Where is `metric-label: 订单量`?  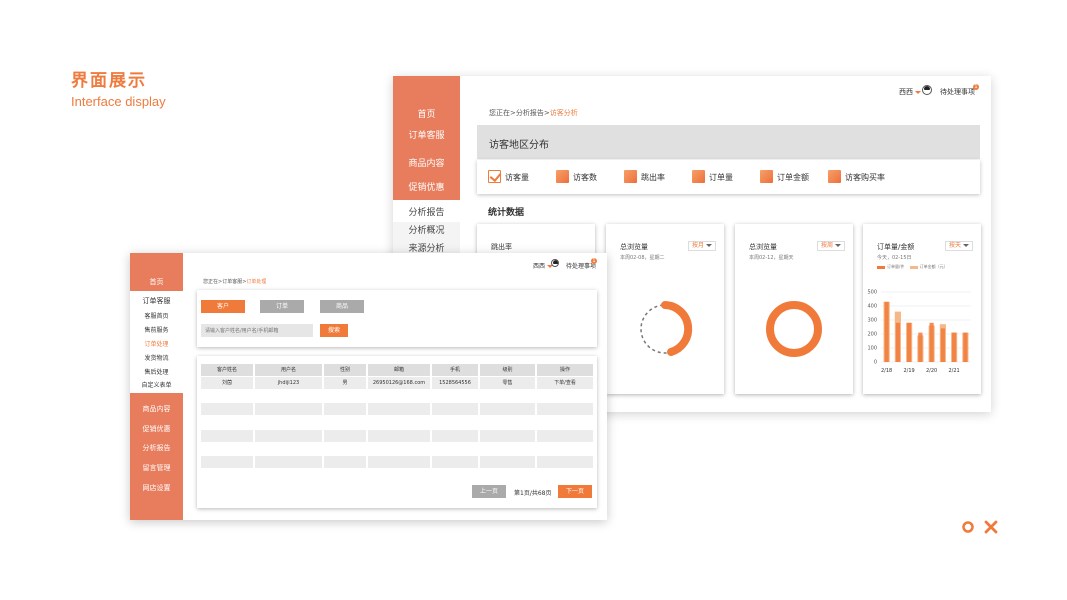 metric-label: 订单量 is located at coordinates (721, 177).